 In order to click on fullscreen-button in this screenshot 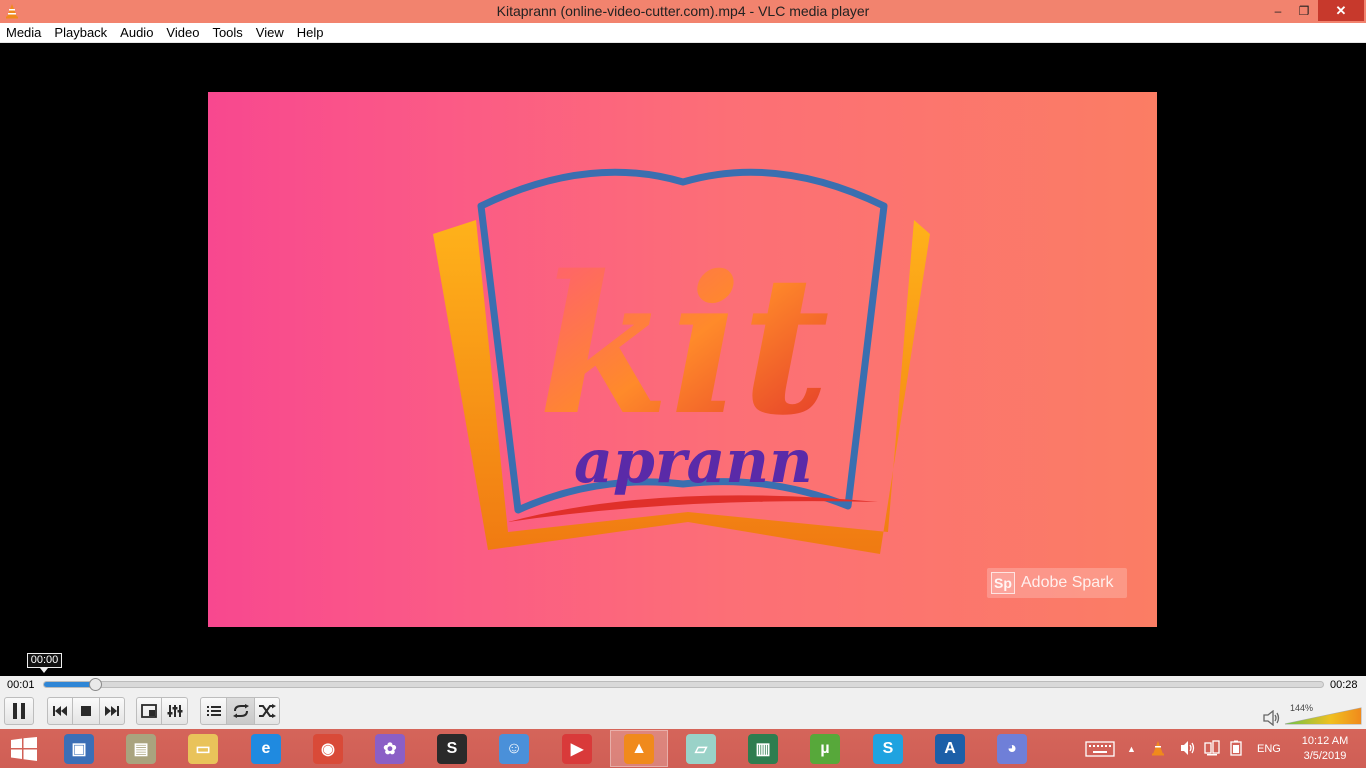, I will do `click(149, 711)`.